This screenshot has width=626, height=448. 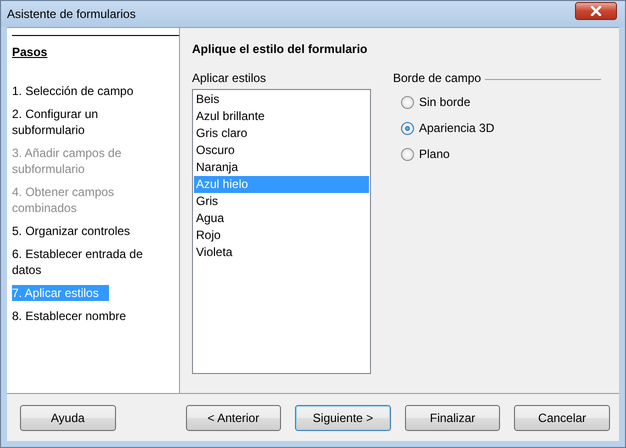 I want to click on step-item: 1. Selección de campo, so click(x=78, y=91).